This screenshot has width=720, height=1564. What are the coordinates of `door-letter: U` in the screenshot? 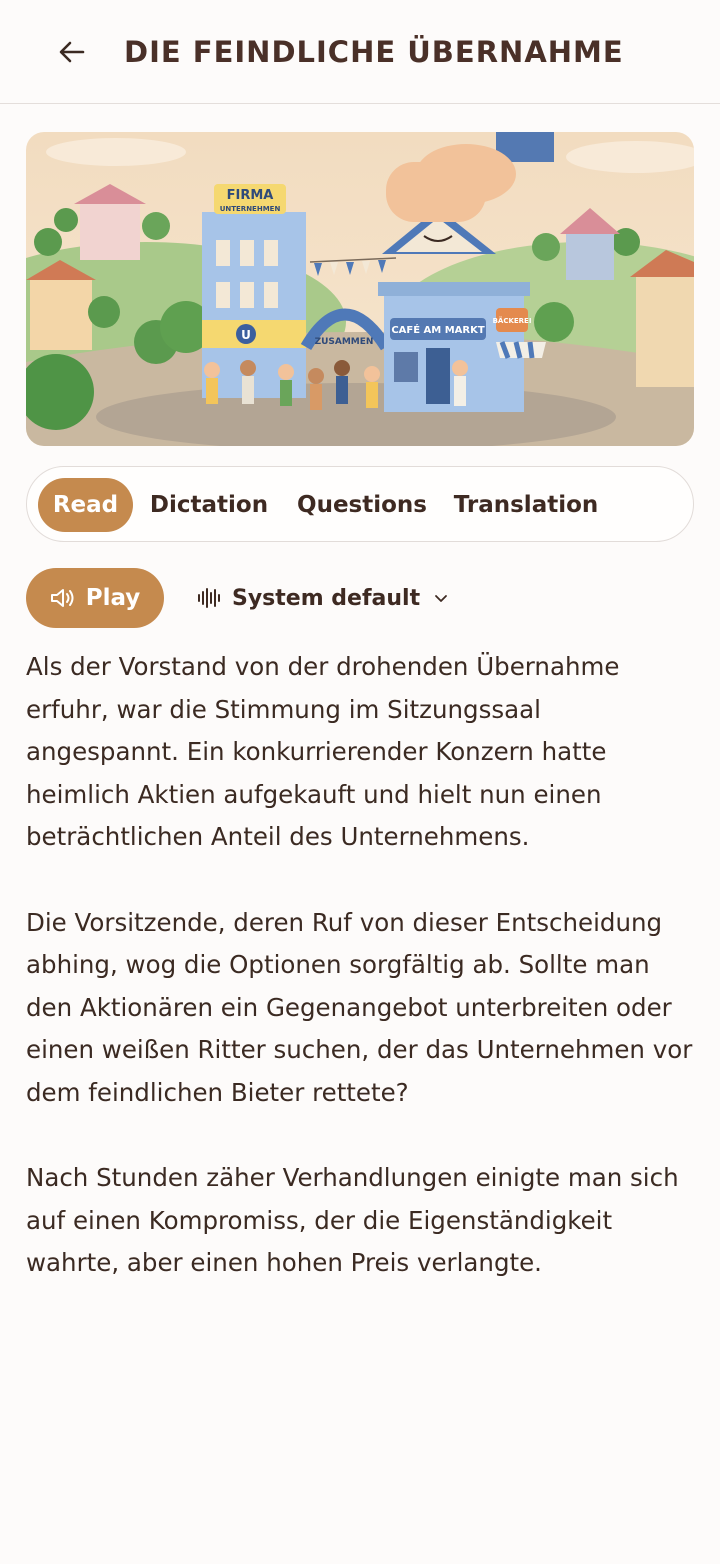 It's located at (246, 335).